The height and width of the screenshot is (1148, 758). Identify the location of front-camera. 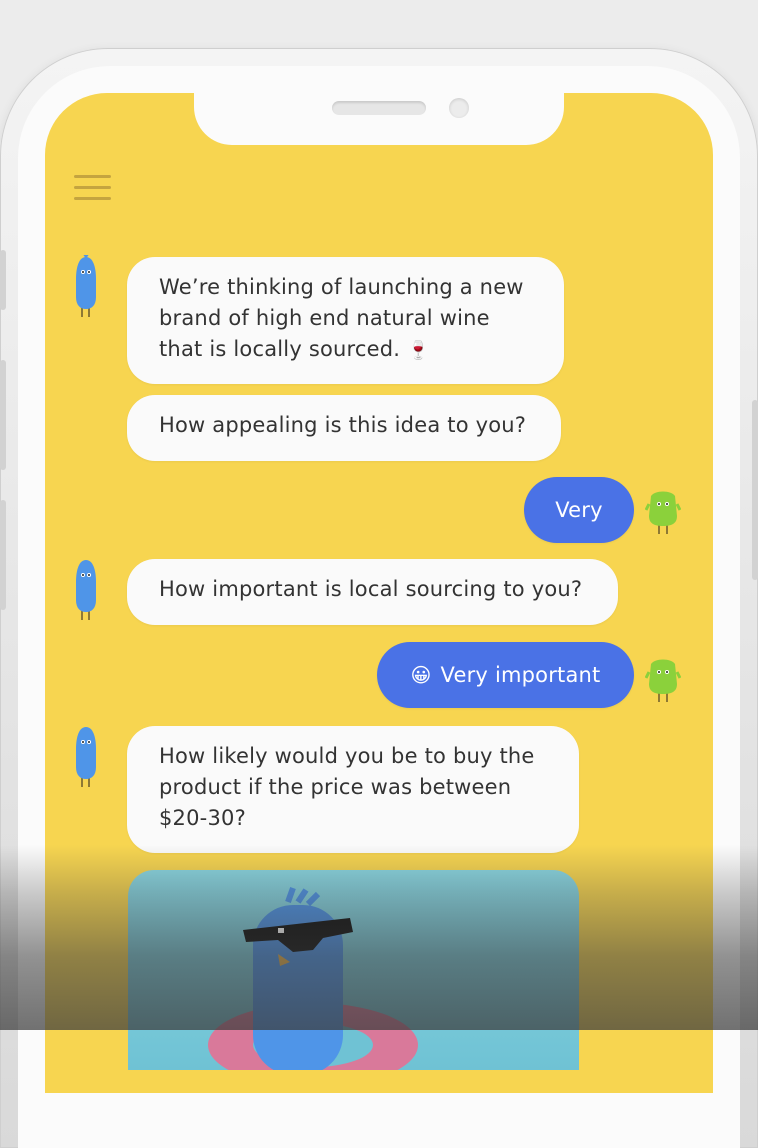
(459, 108).